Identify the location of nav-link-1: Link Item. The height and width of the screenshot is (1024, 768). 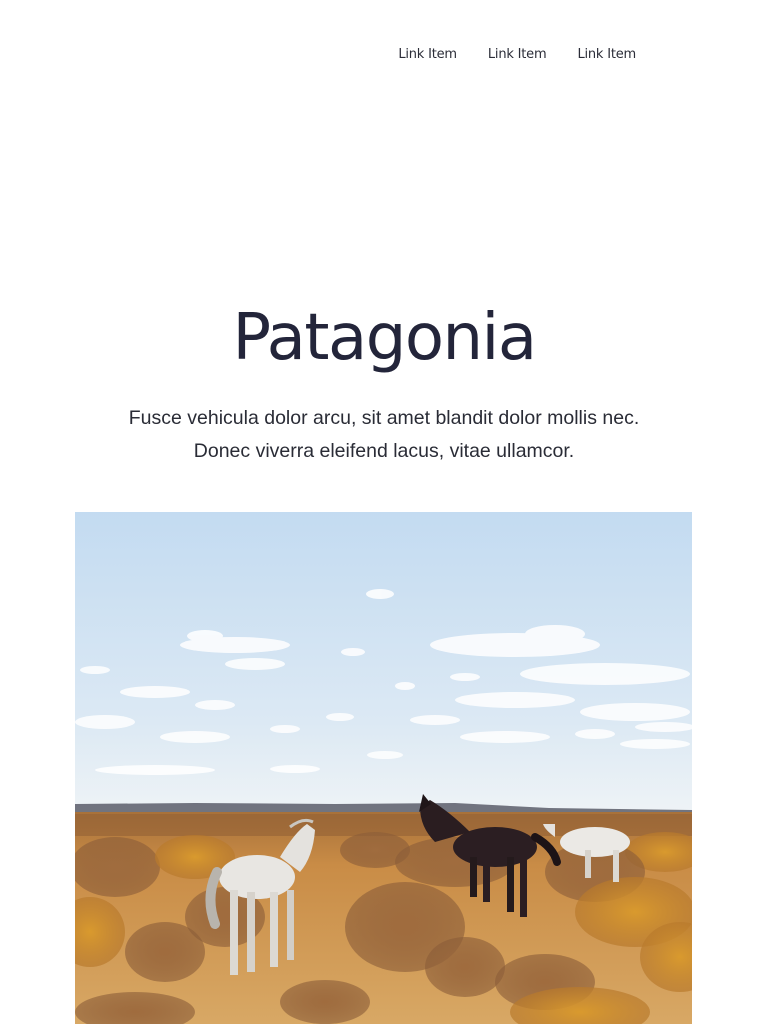
(427, 55).